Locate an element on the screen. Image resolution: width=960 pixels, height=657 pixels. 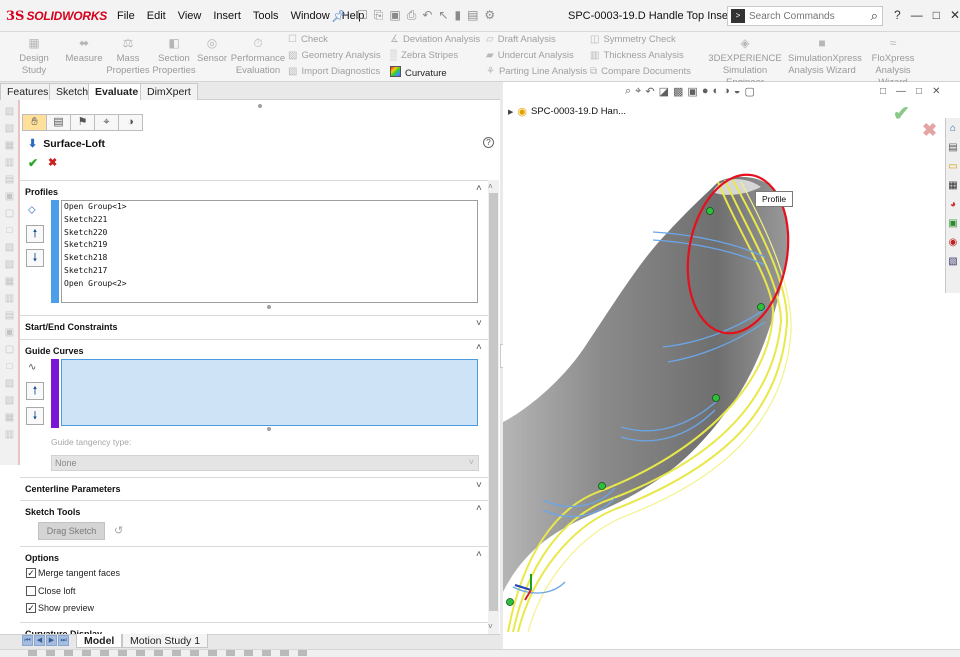
solidworks-logo: 3S SOLIDWORKS is located at coordinates (56, 16).